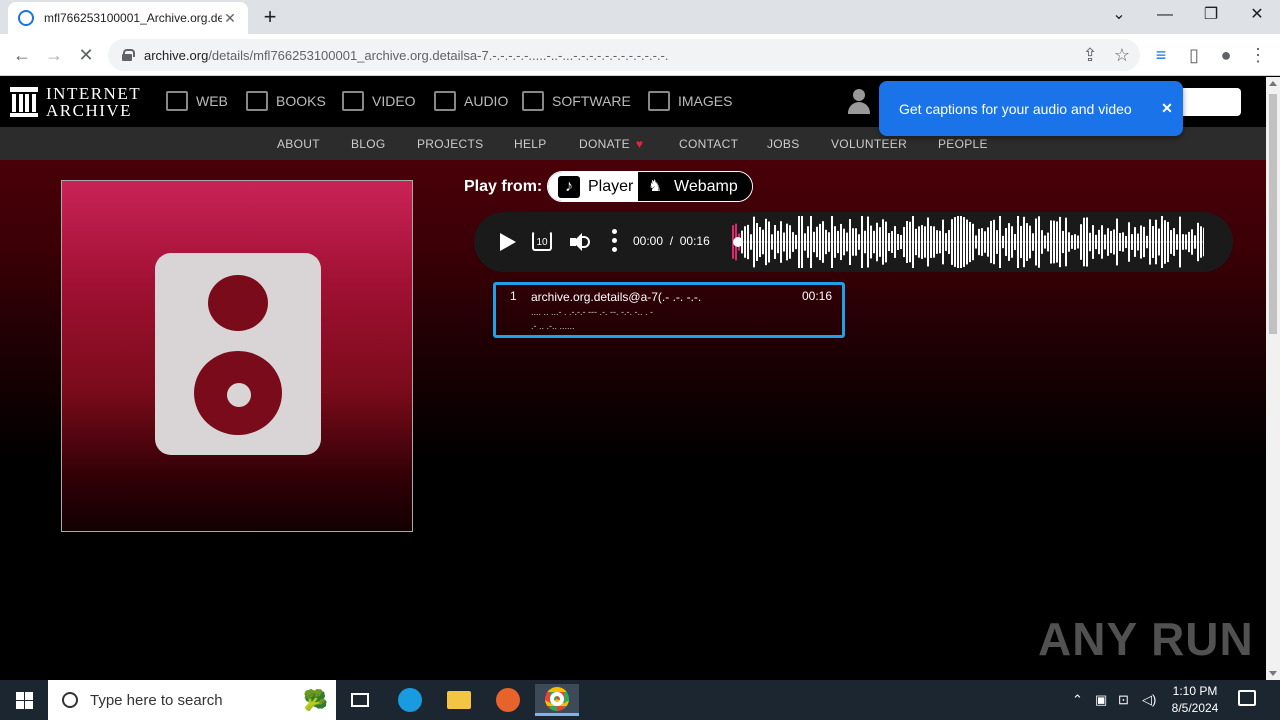  What do you see at coordinates (1122, 55) in the screenshot?
I see `bookmark-star-icon: ☆` at bounding box center [1122, 55].